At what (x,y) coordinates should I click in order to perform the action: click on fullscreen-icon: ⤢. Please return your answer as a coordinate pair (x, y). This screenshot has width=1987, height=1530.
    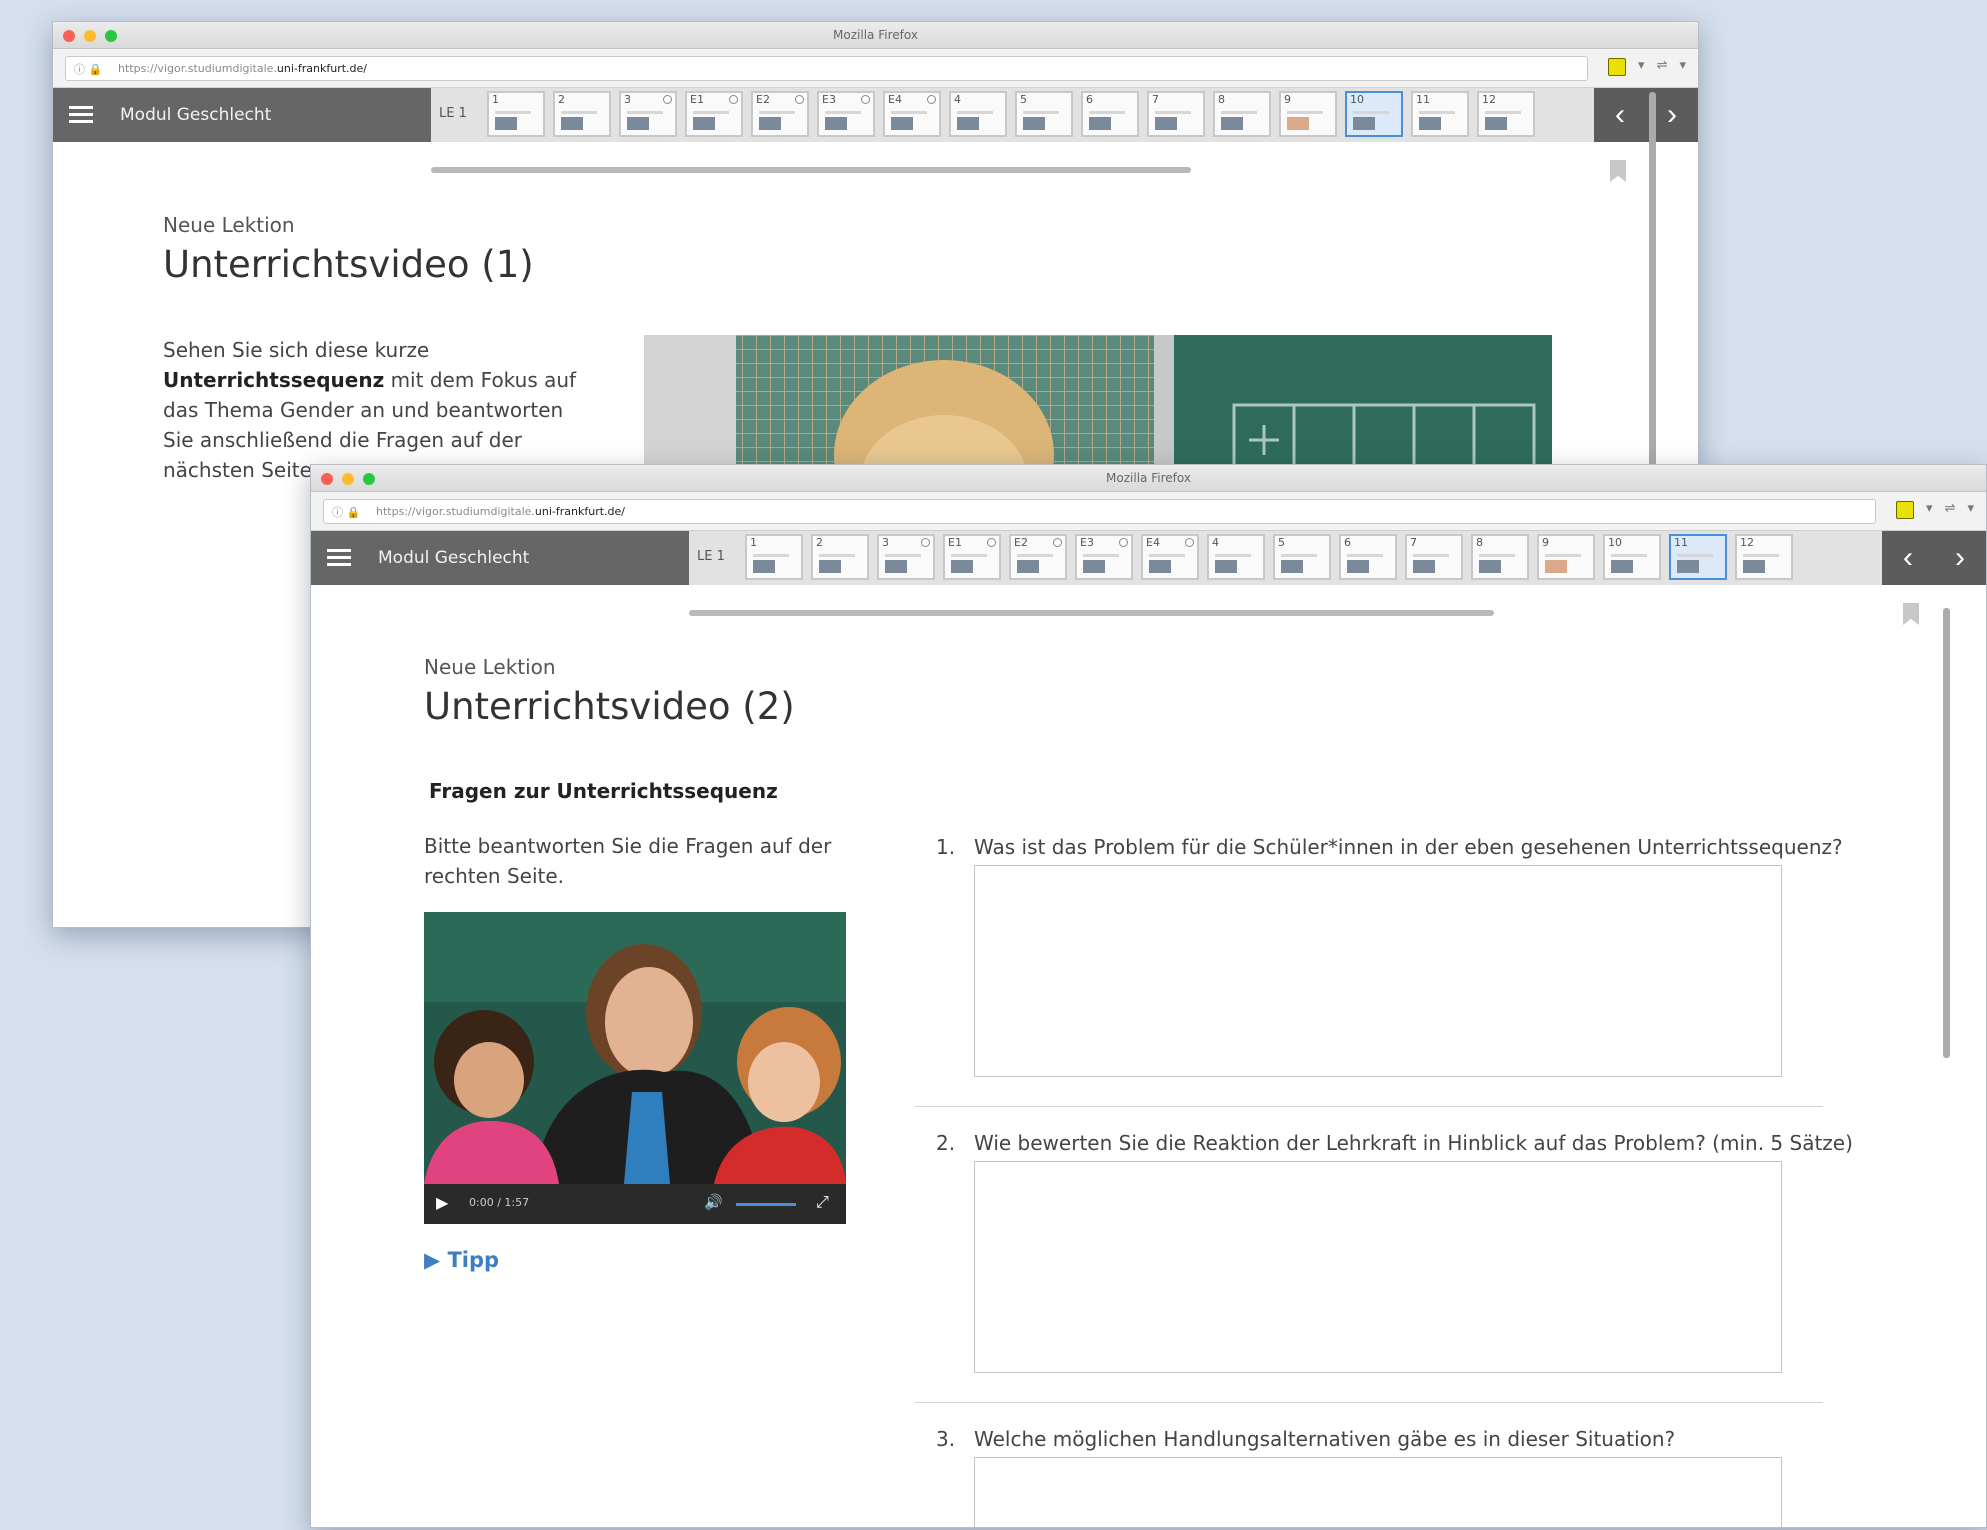
    Looking at the image, I should click on (822, 1202).